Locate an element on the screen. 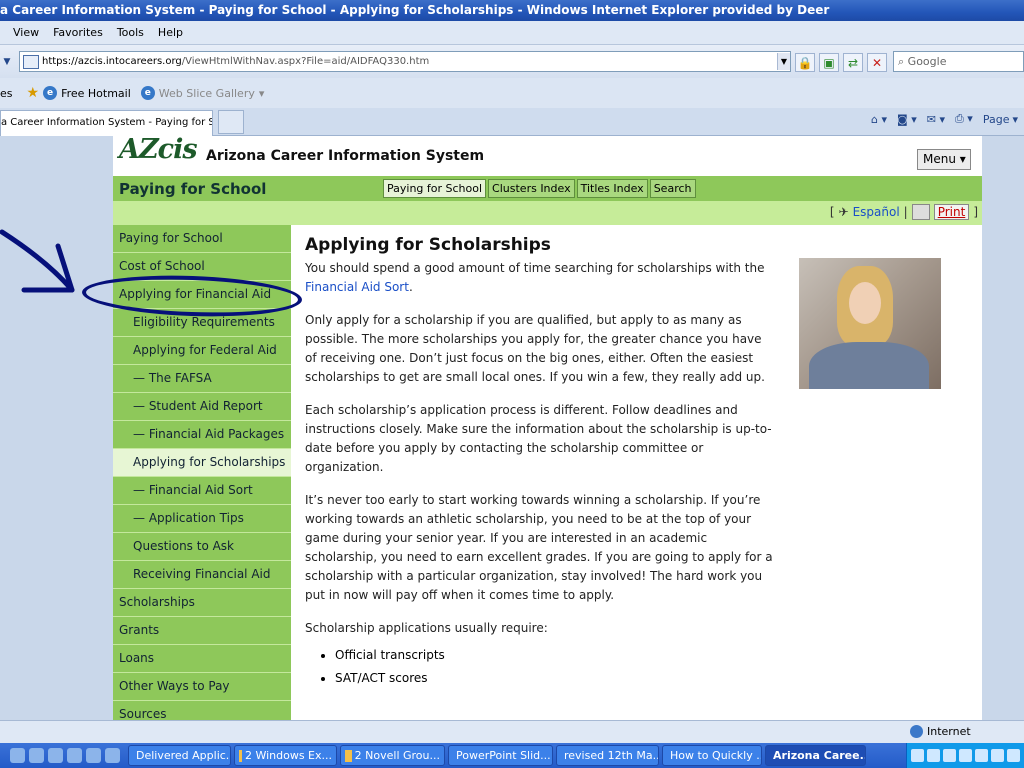 Image resolution: width=1024 pixels, height=768 pixels. tab-paying-for-school: Paying for School is located at coordinates (435, 188).